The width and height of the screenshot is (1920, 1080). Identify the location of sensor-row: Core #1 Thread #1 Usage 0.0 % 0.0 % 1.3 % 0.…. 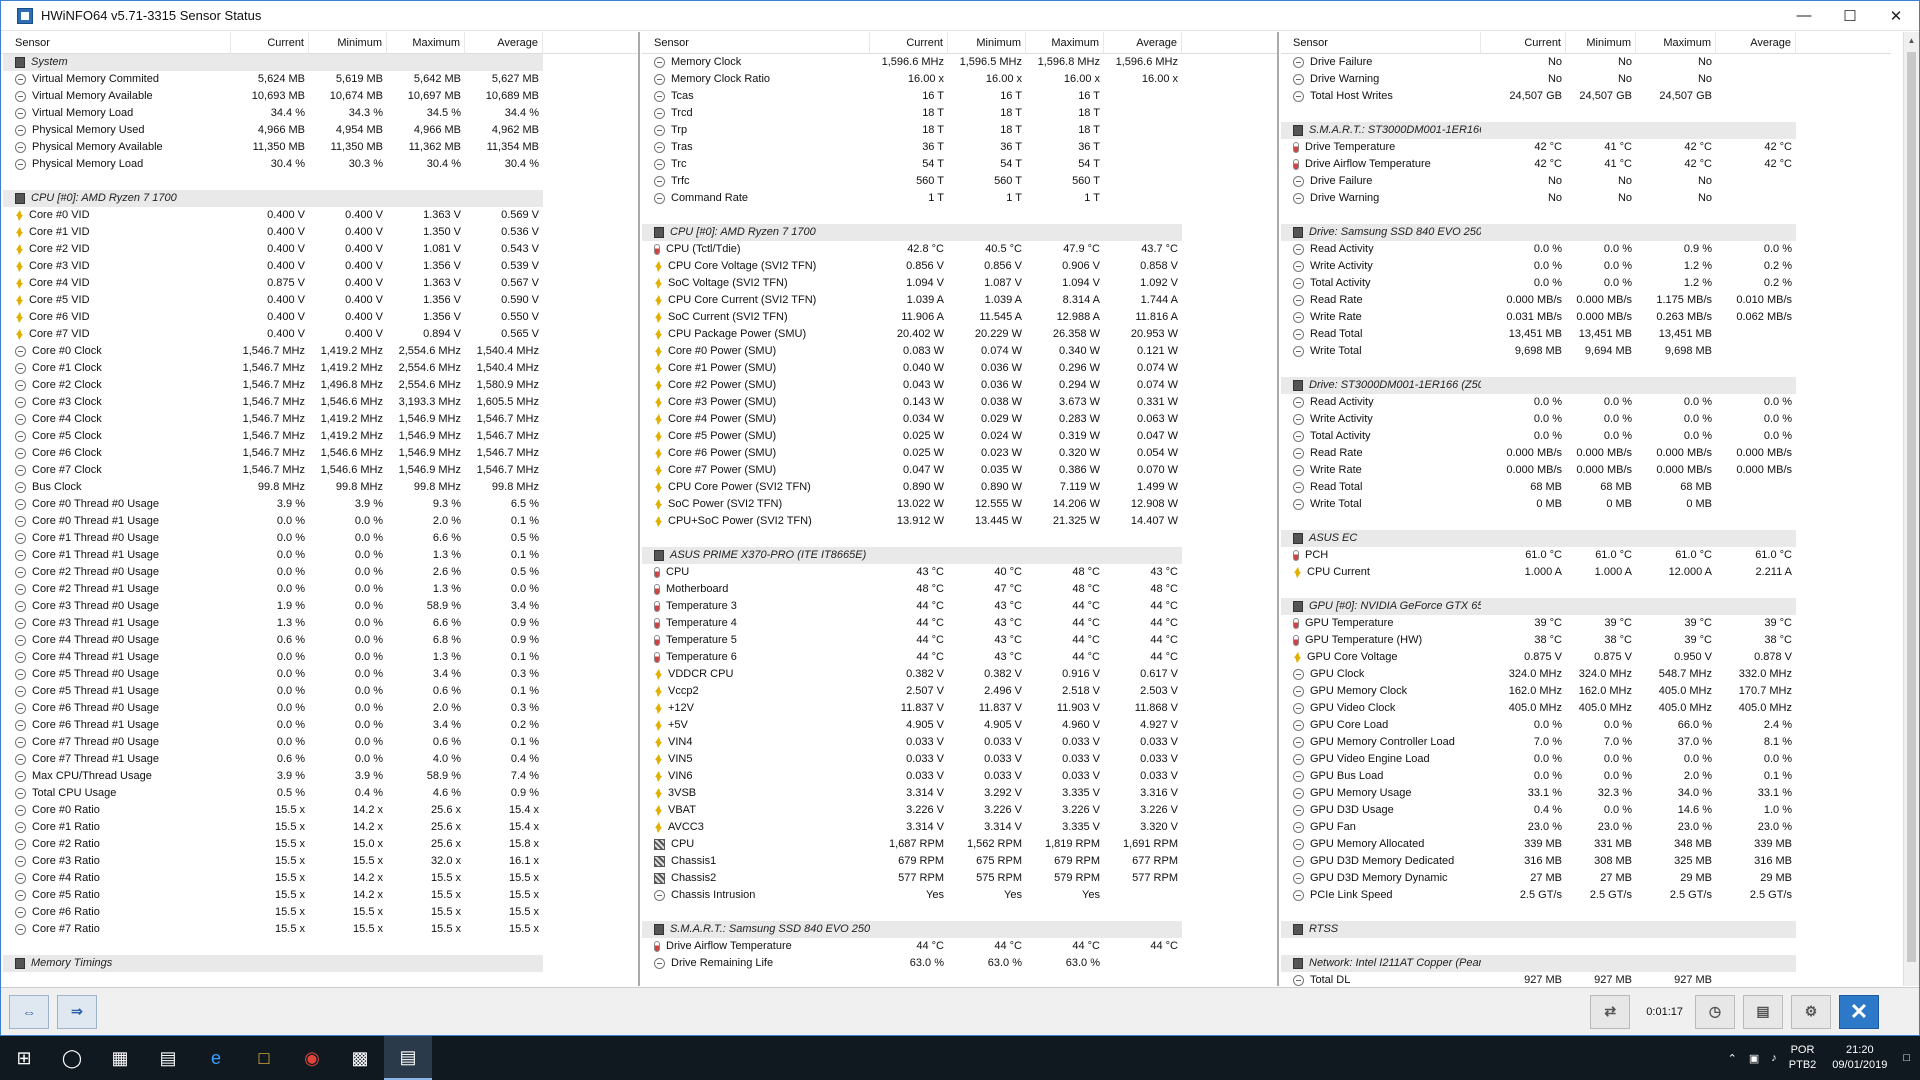
(320, 555).